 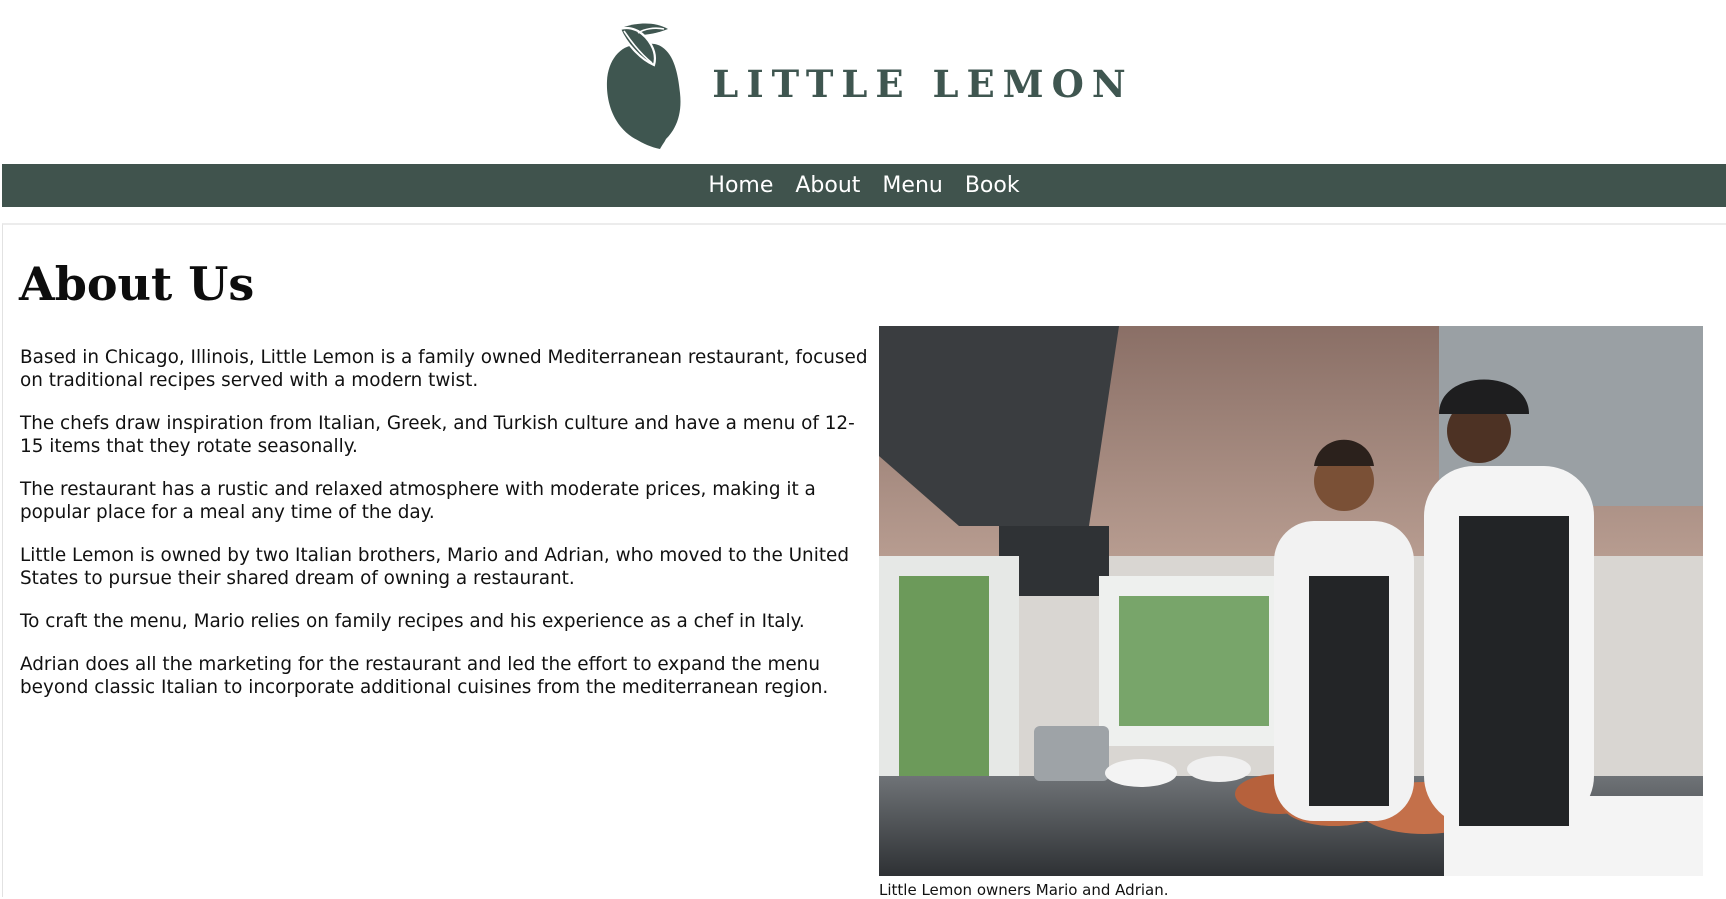 What do you see at coordinates (992, 185) in the screenshot?
I see `nav-link-book: Book` at bounding box center [992, 185].